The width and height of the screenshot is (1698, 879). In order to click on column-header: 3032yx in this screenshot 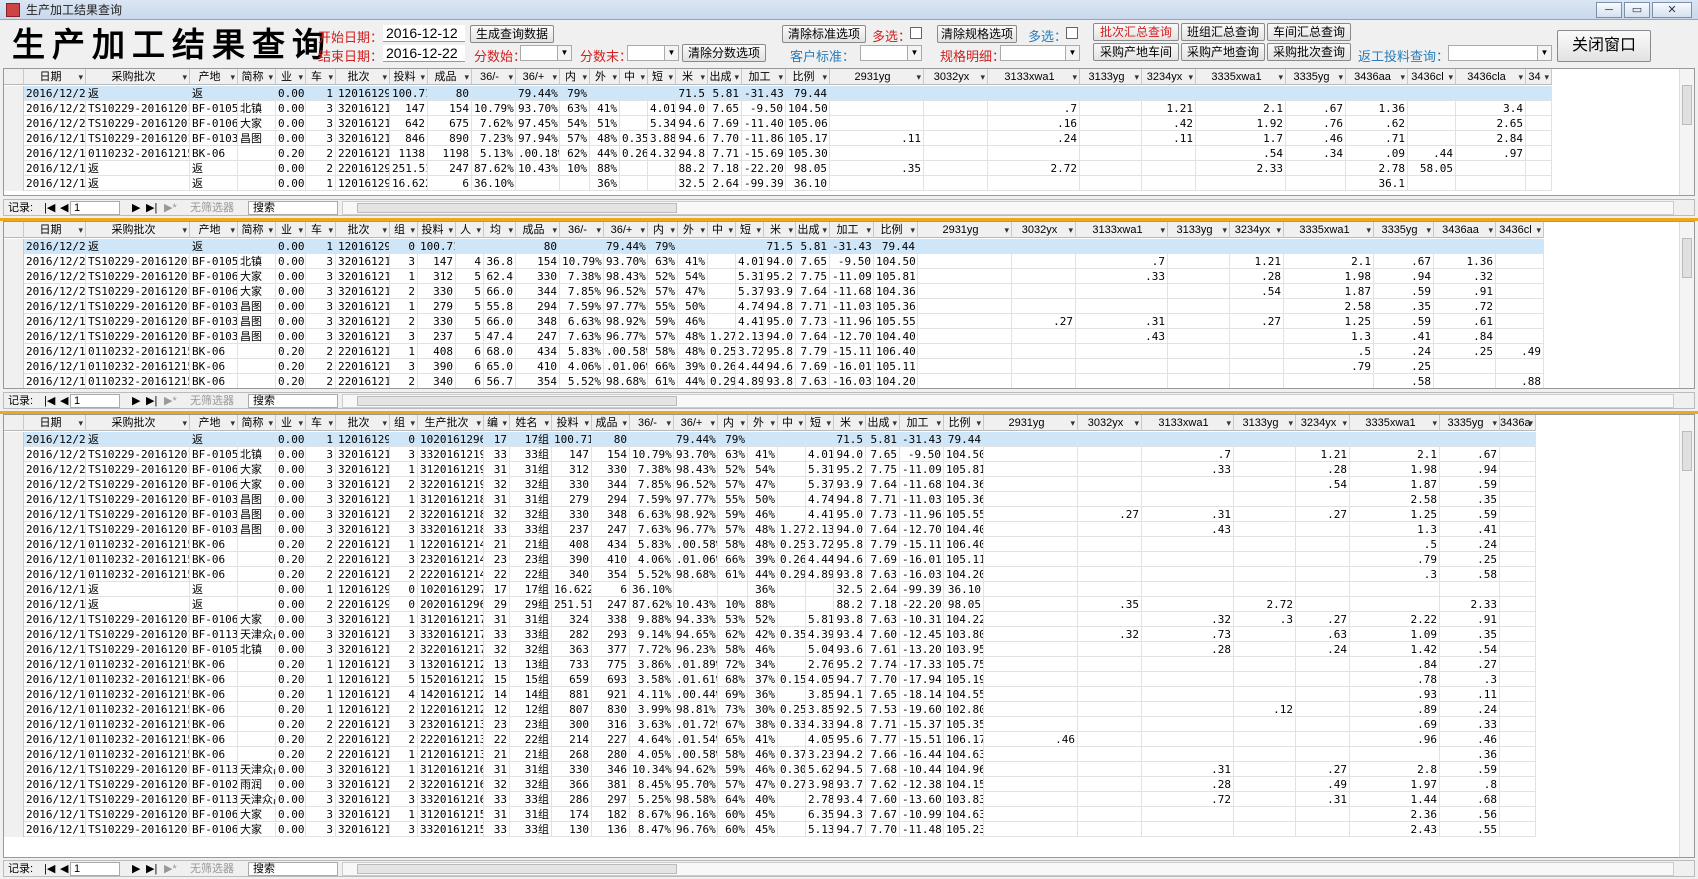, I will do `click(1044, 230)`.